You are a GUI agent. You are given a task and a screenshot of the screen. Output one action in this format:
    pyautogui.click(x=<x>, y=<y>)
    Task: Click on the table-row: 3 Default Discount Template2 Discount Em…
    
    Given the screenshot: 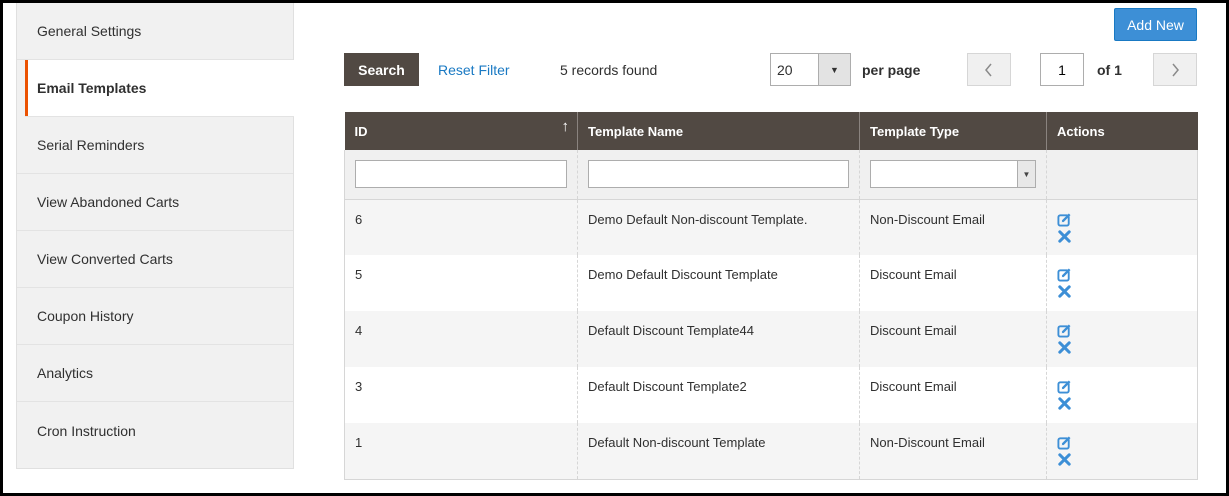 What is the action you would take?
    pyautogui.click(x=771, y=395)
    